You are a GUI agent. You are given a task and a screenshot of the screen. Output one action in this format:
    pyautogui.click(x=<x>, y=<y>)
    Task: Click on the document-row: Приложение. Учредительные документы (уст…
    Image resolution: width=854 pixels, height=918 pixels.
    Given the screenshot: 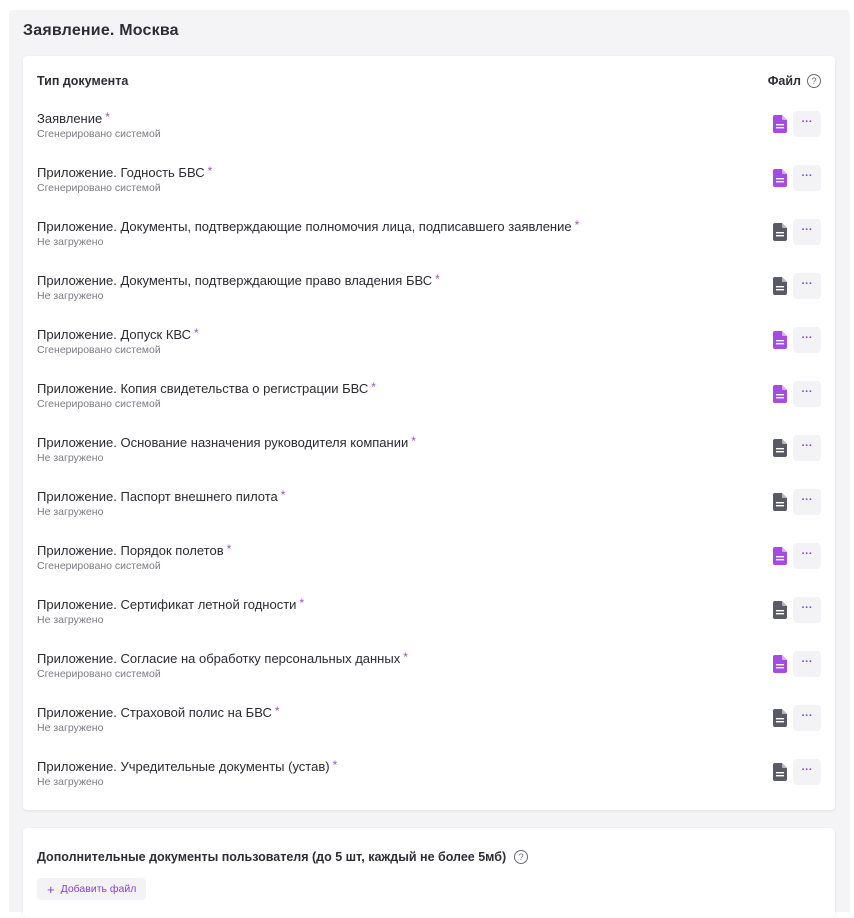 What is the action you would take?
    pyautogui.click(x=429, y=785)
    